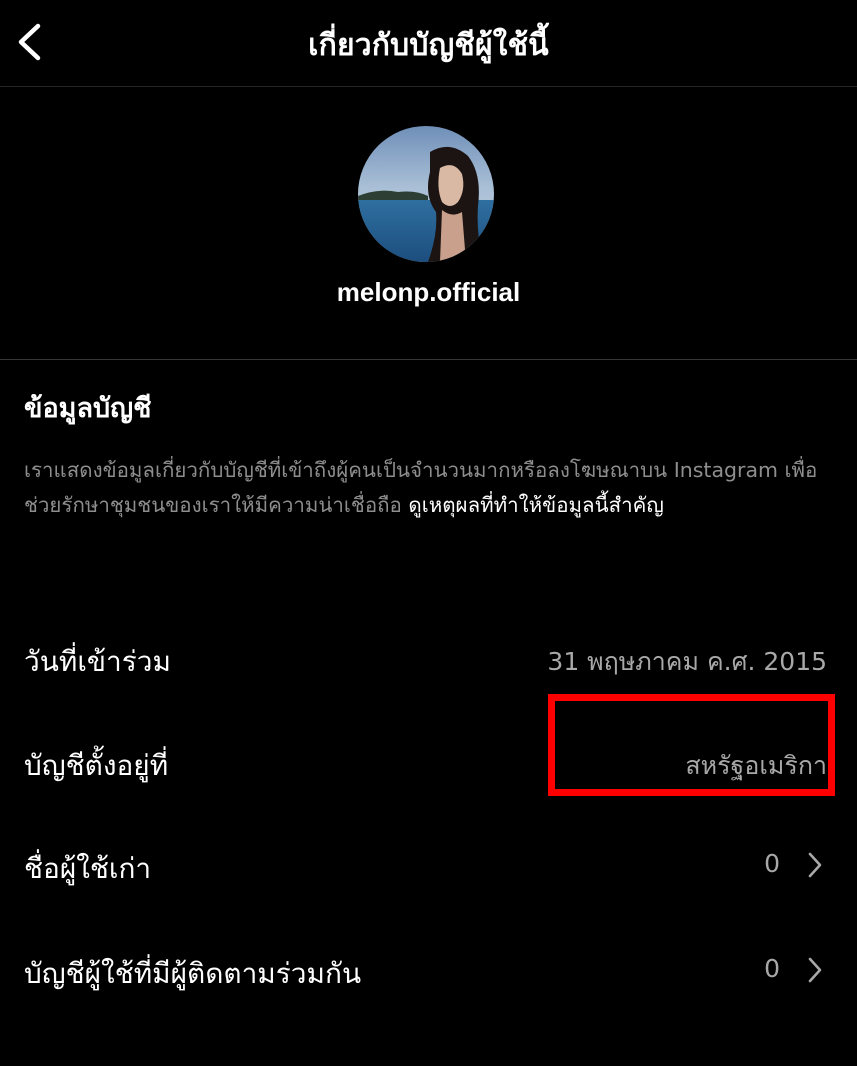  What do you see at coordinates (96, 765) in the screenshot?
I see `account-location-label: บัญชีตั้งอยู่ที่` at bounding box center [96, 765].